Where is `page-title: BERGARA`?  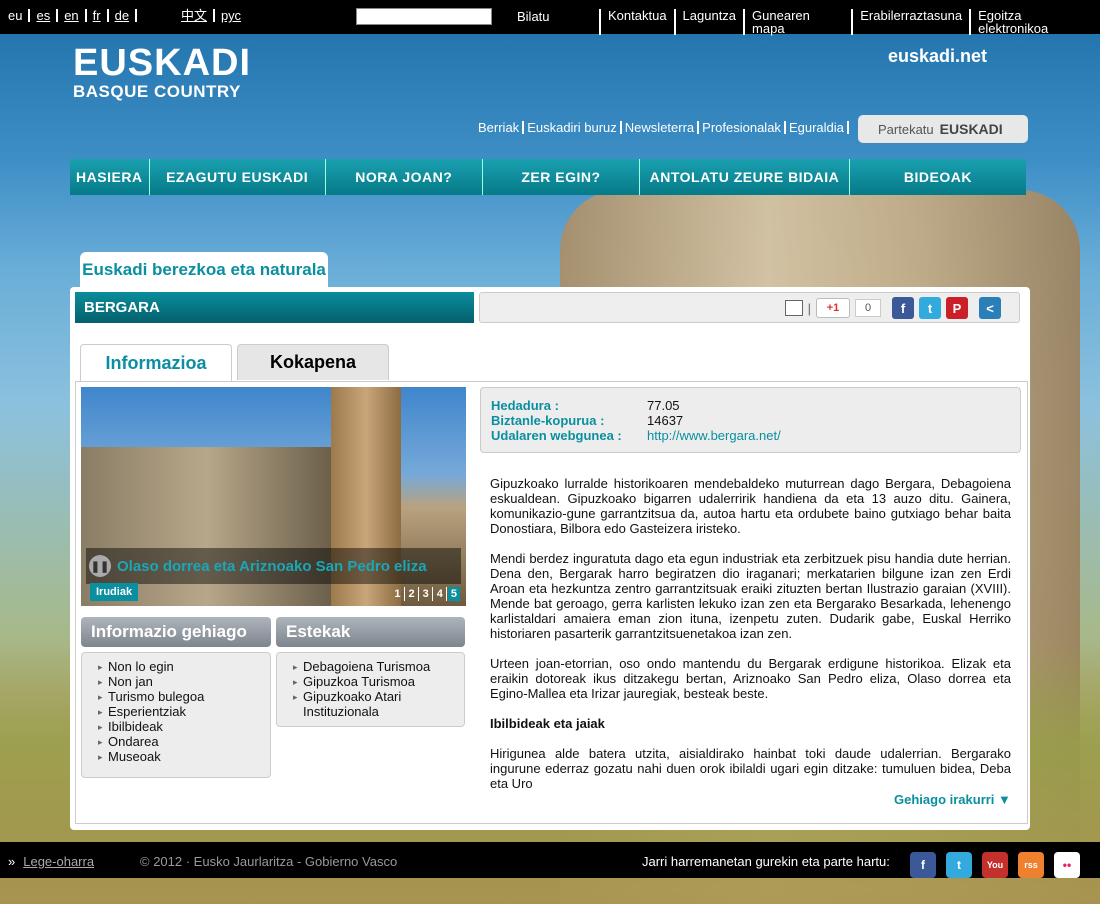
page-title: BERGARA is located at coordinates (274, 307).